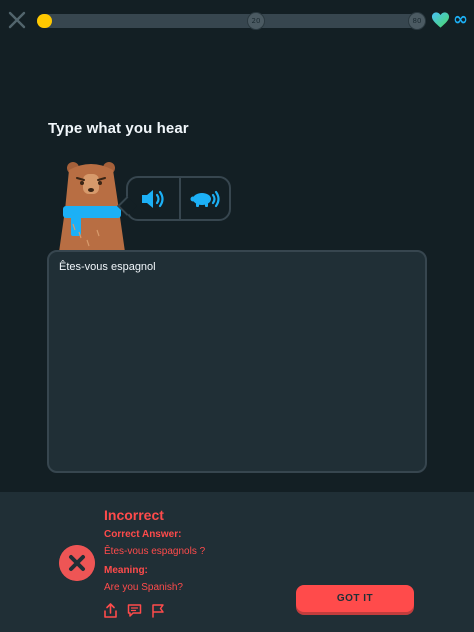  Describe the element at coordinates (158, 610) in the screenshot. I see `flag-icon` at that location.